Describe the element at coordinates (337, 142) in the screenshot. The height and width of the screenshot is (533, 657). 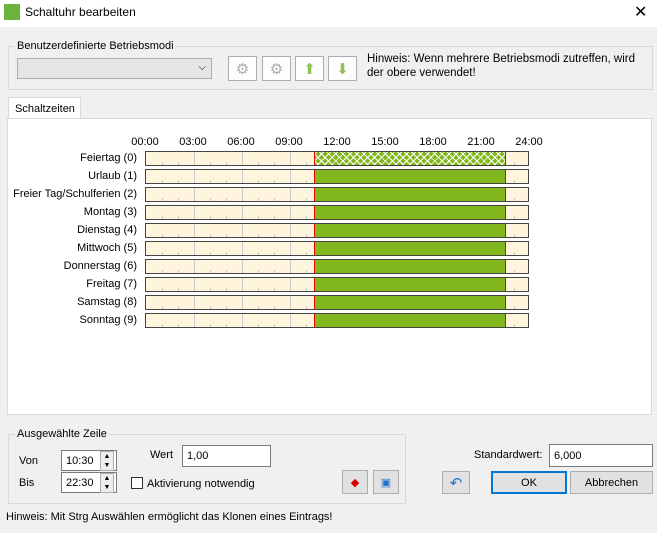
I see `time-label: 12:00` at that location.